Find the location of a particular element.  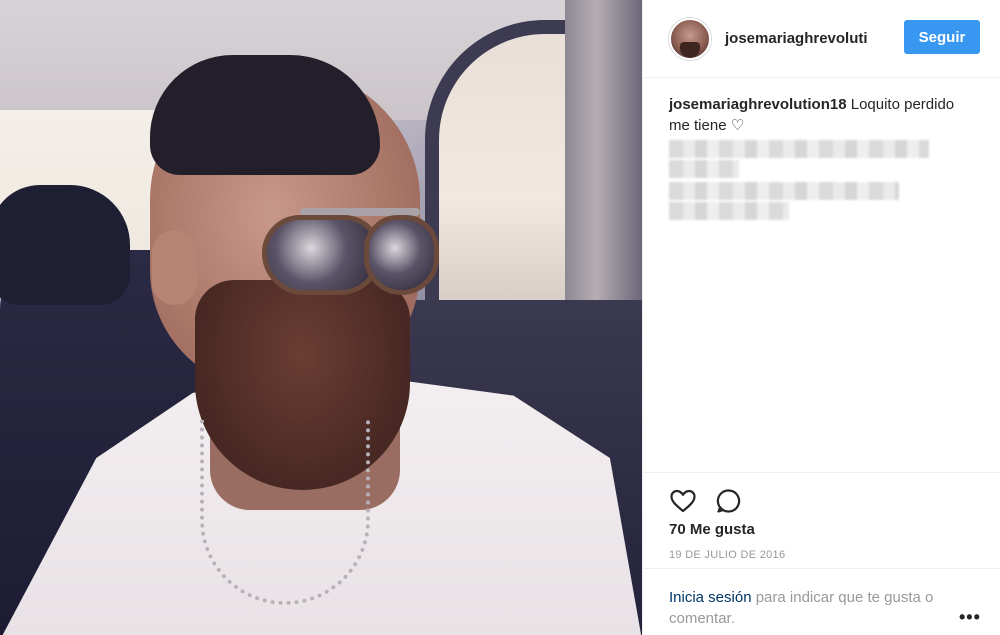

photo-headrest is located at coordinates (65, 245).